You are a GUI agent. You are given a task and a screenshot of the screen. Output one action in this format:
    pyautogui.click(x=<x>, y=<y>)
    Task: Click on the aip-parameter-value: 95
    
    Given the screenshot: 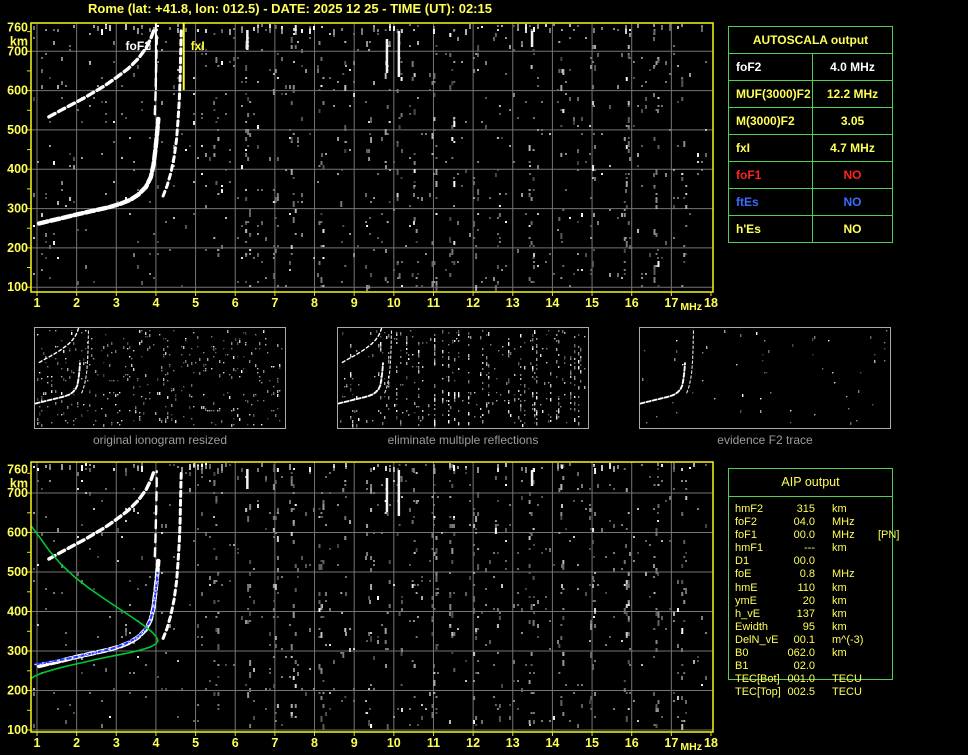 What is the action you would take?
    pyautogui.click(x=808, y=626)
    